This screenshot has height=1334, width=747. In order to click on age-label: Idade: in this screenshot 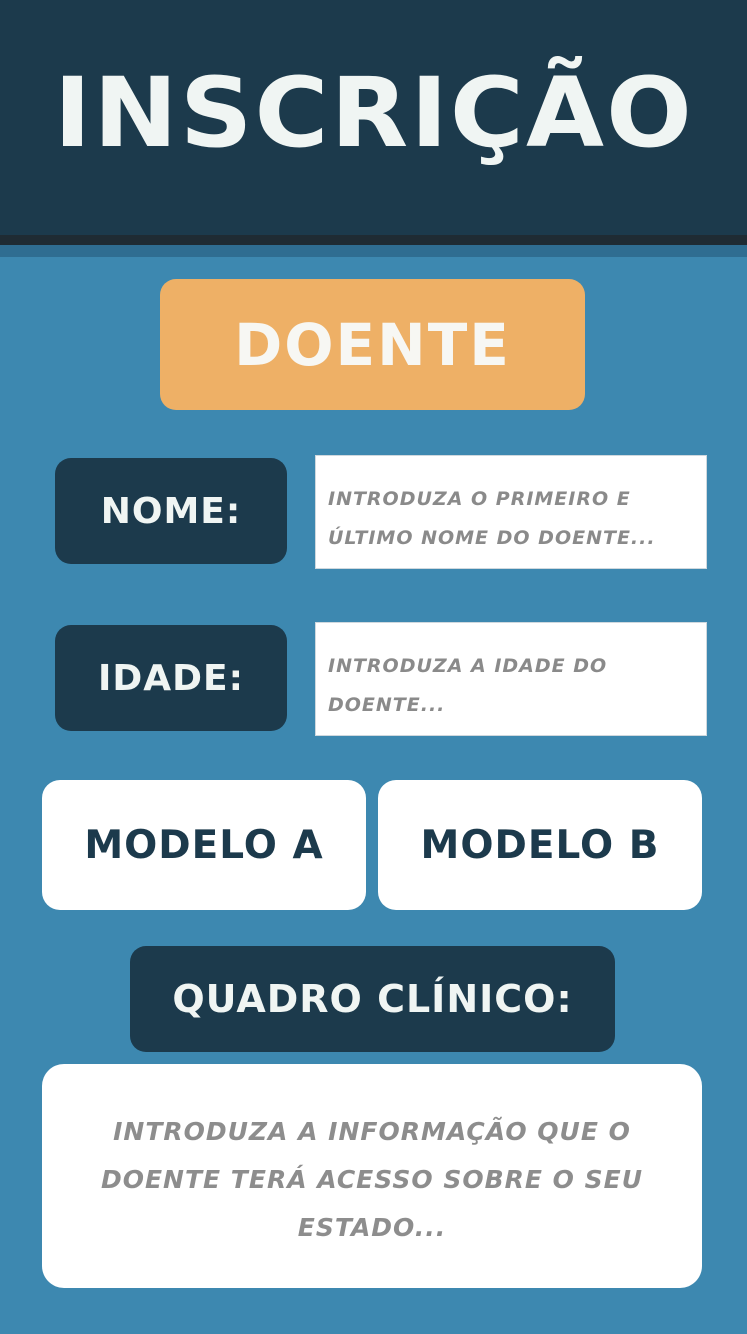, I will do `click(171, 678)`.